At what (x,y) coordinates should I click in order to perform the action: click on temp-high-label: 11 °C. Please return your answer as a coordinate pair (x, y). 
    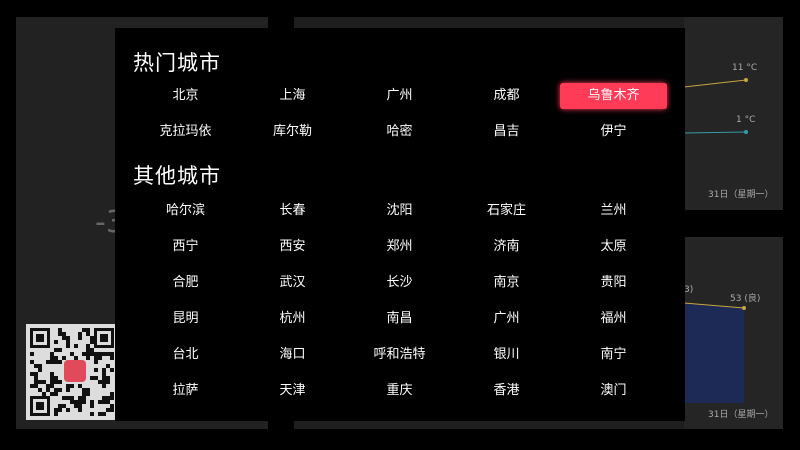
    Looking at the image, I should click on (745, 68).